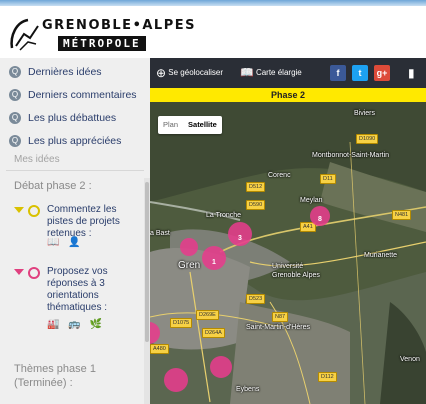  I want to click on debat-phase-title: Débat phase 2 :, so click(53, 186).